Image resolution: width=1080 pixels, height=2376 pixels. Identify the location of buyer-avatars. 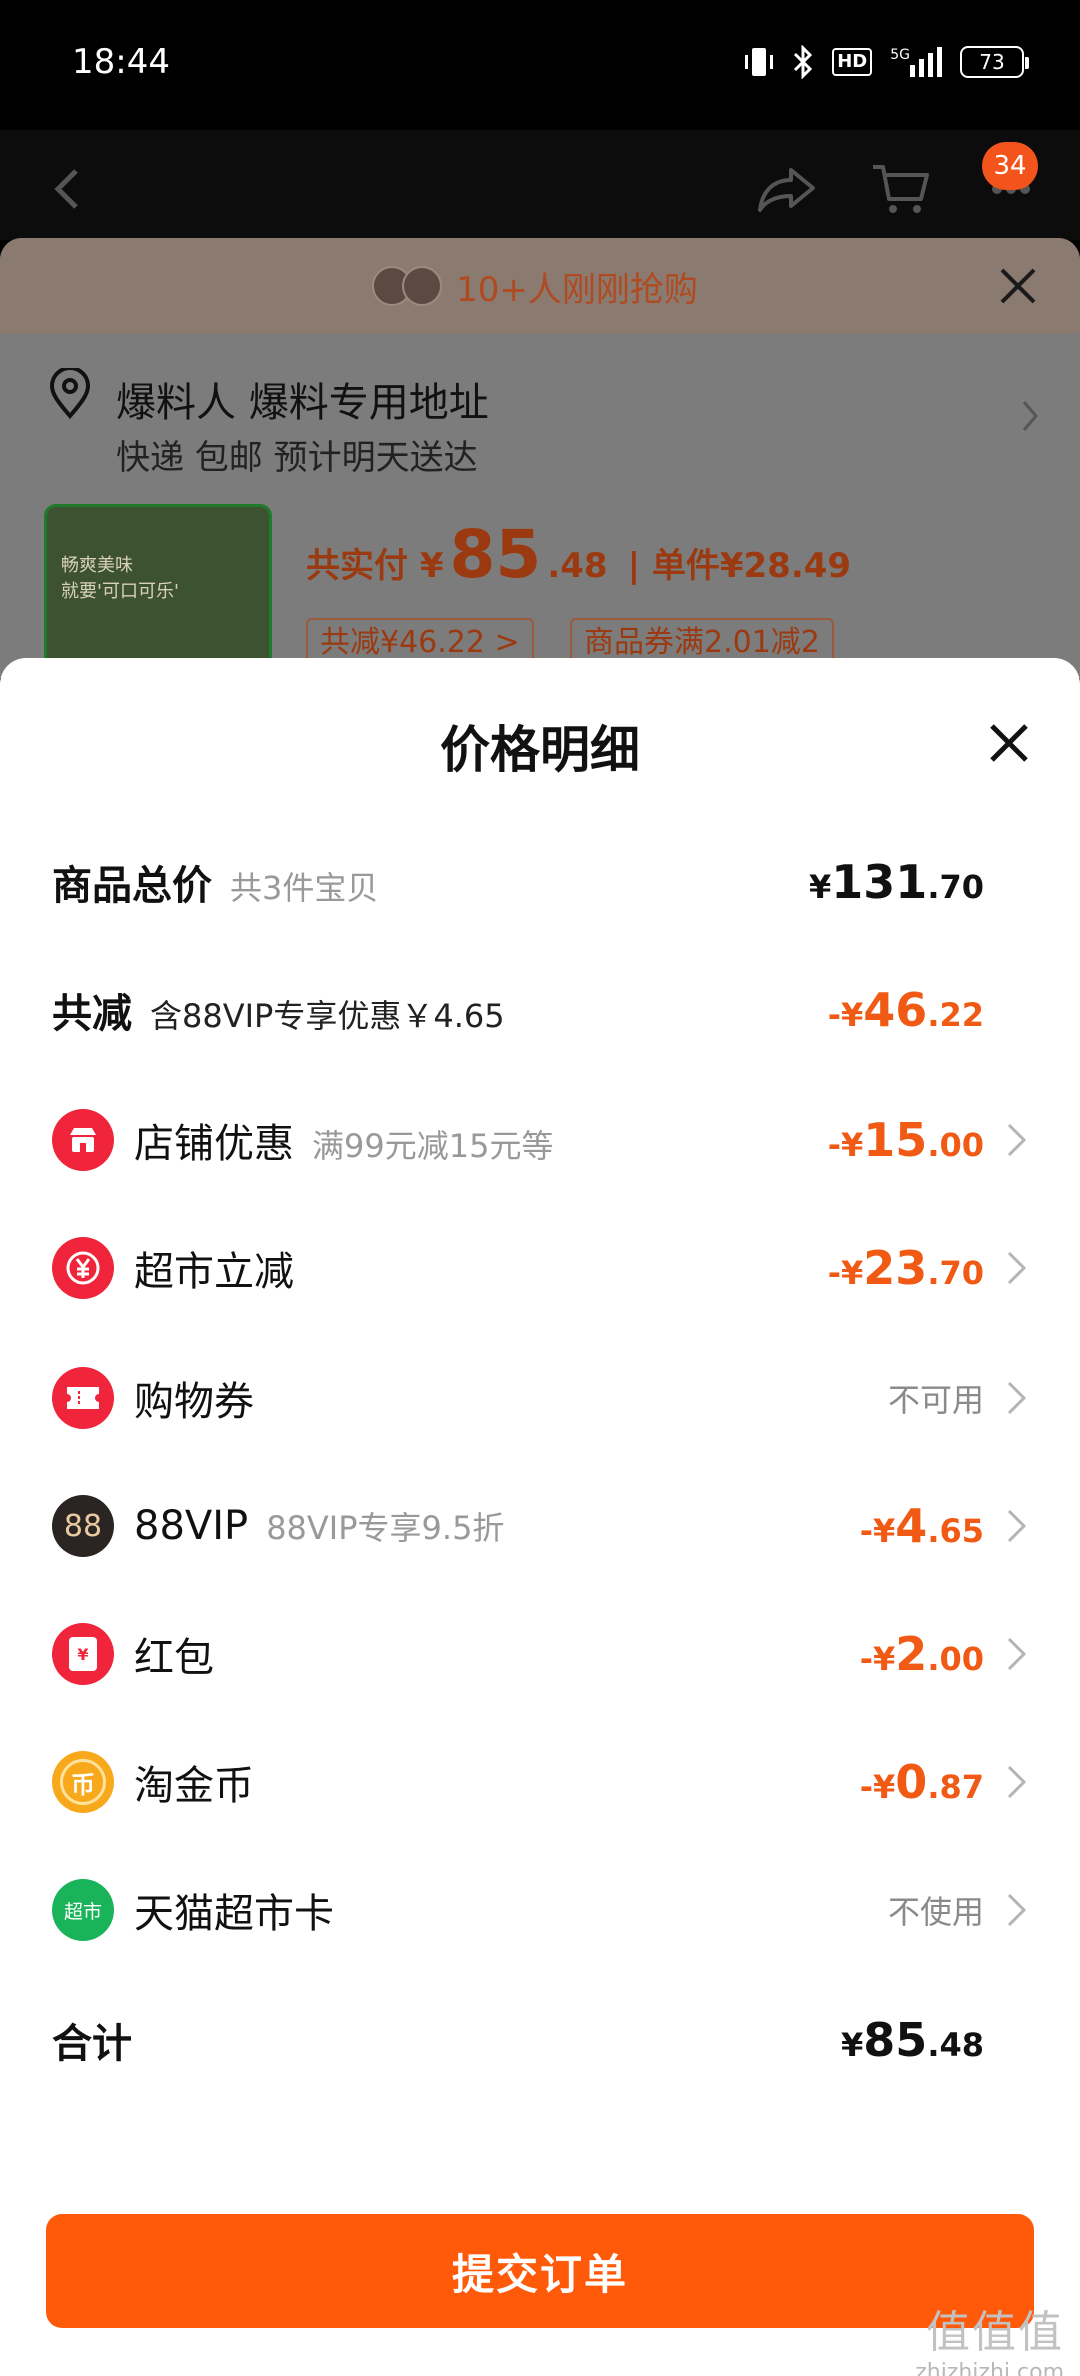
(407, 286).